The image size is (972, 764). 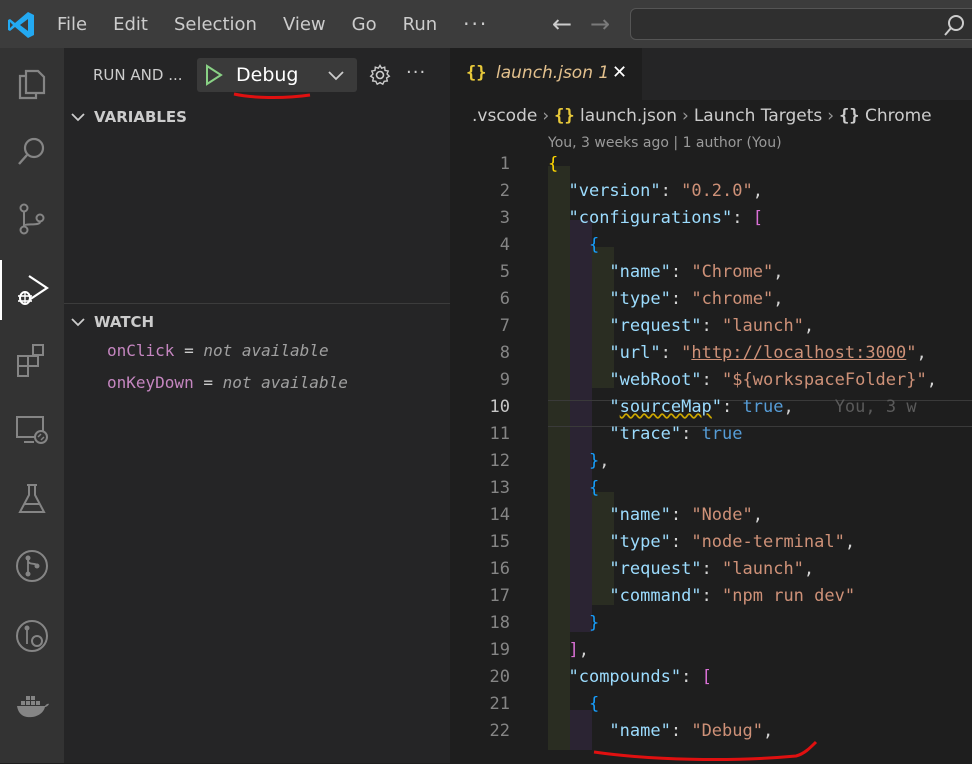 What do you see at coordinates (758, 116) in the screenshot?
I see `breadcrumb-launch-targets: Launch Targets` at bounding box center [758, 116].